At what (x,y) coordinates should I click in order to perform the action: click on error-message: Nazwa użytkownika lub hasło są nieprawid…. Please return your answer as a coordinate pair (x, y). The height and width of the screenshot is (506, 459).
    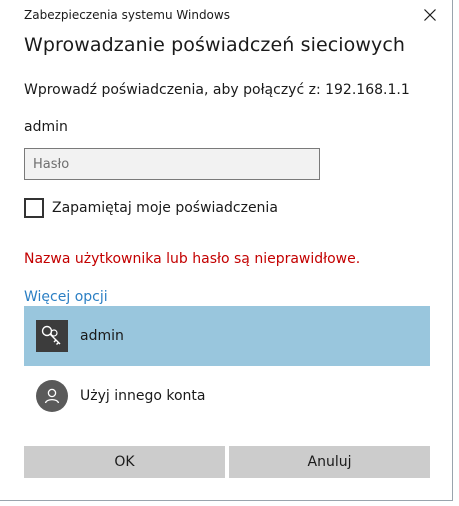
    Looking at the image, I should click on (192, 259).